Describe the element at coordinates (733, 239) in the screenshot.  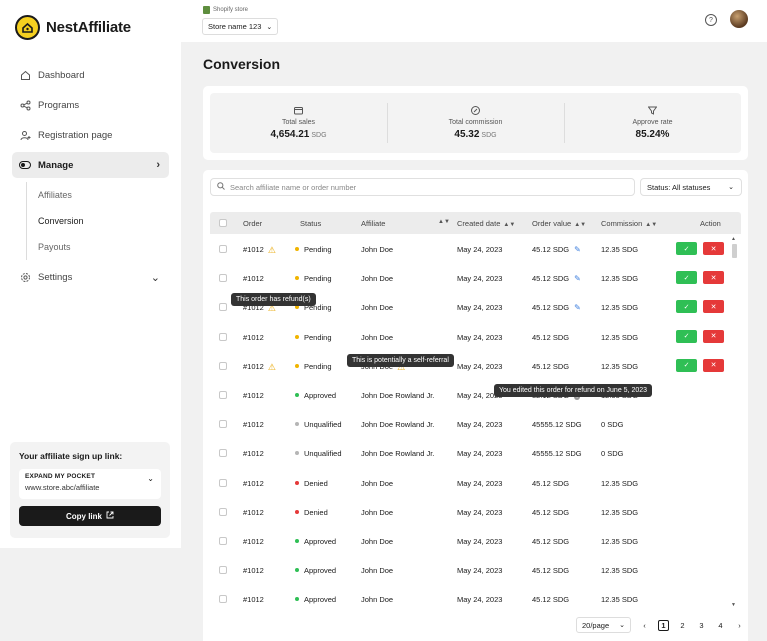
I see `scroll-up-icon: ▲` at that location.